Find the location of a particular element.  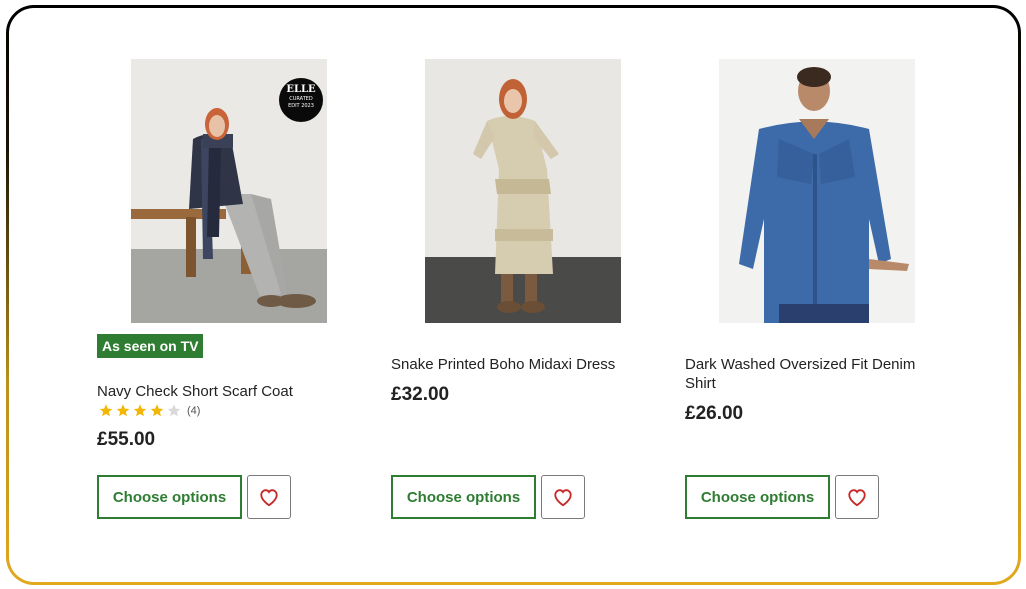

product-price: £32.00 is located at coordinates (420, 394).